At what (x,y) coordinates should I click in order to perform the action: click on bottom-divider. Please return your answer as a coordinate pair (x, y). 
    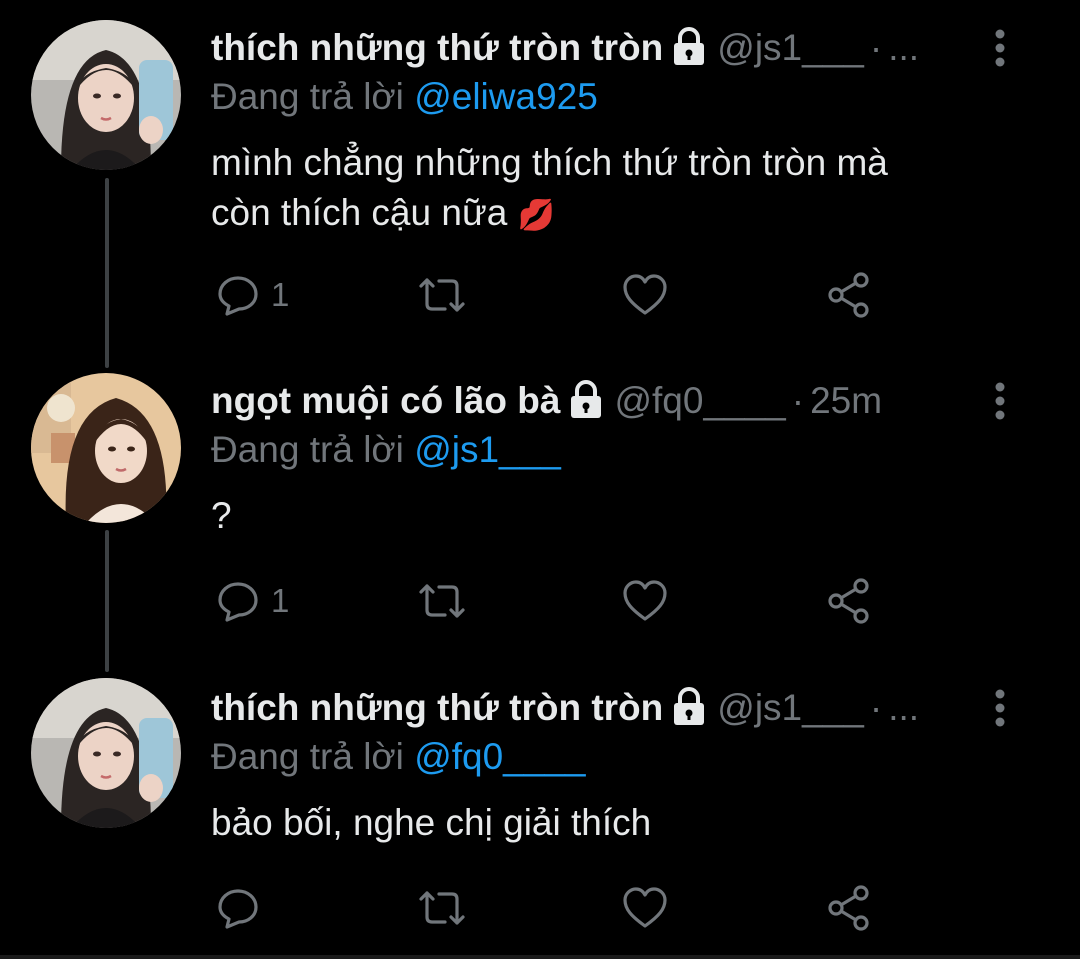
    Looking at the image, I should click on (540, 957).